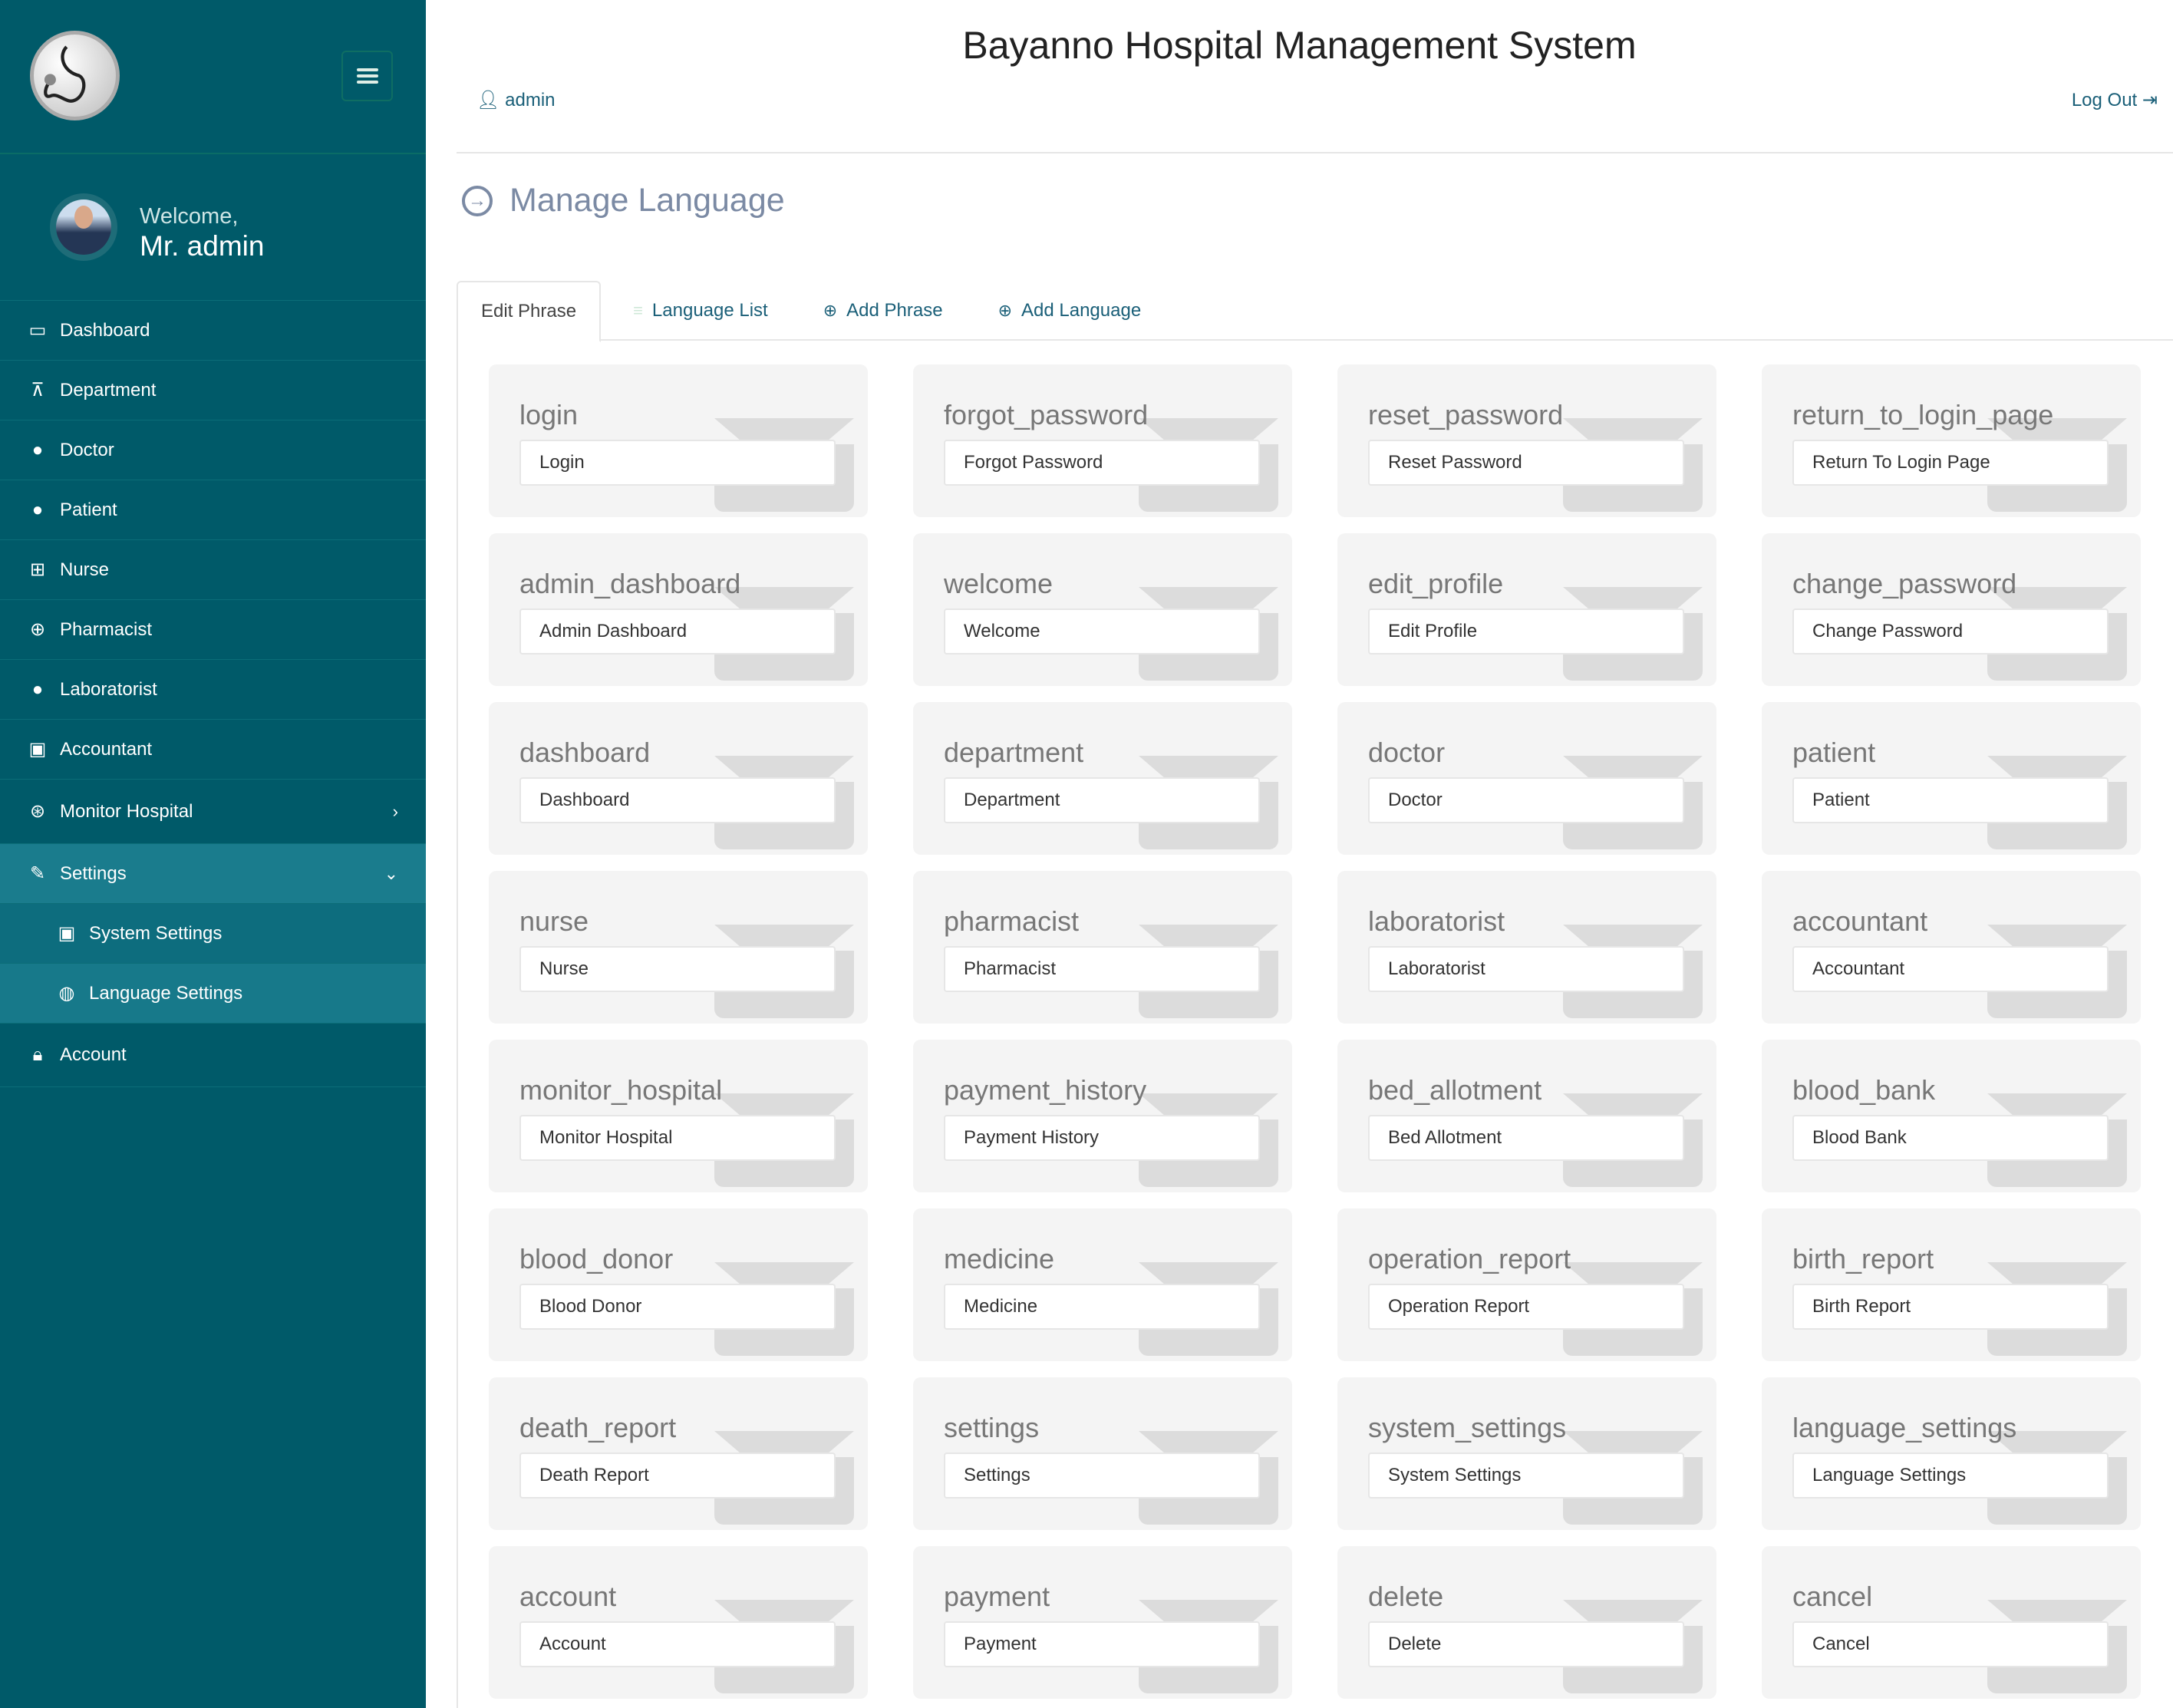  I want to click on logout-link: Log Out ⇥, so click(2115, 100).